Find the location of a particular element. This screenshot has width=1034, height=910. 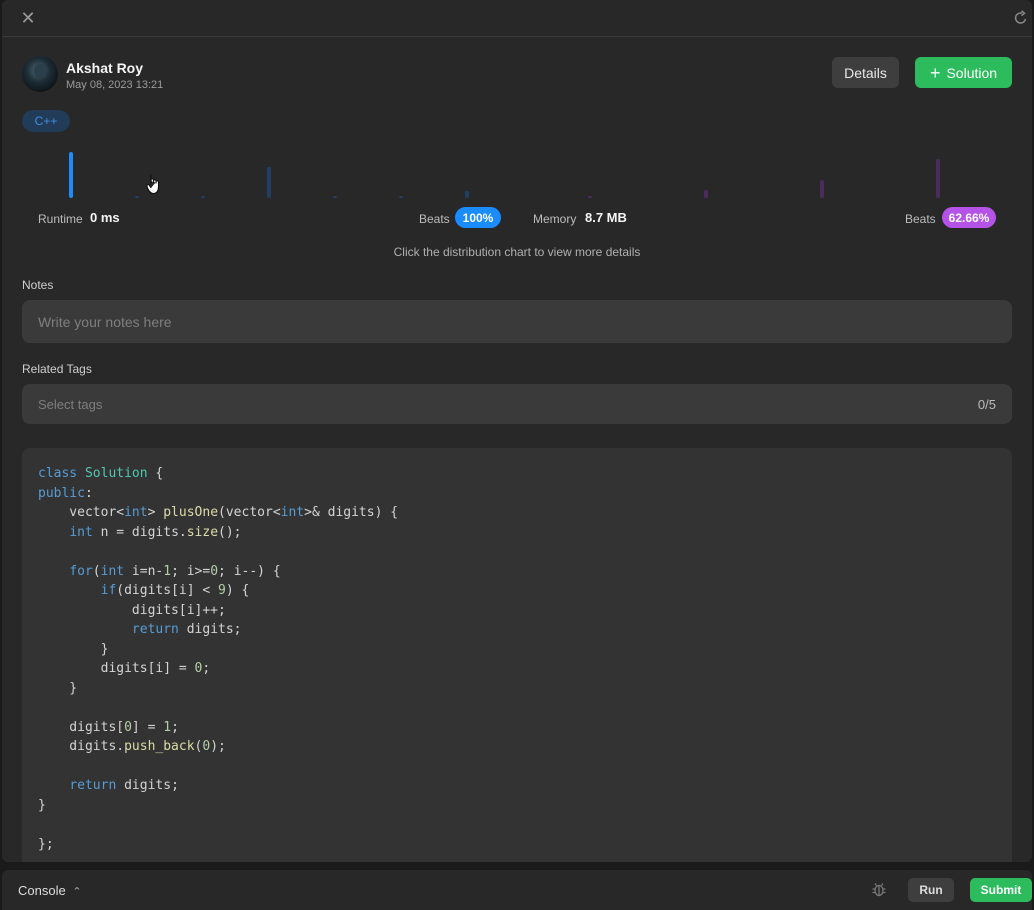

hand-cursor-icon is located at coordinates (153, 184).